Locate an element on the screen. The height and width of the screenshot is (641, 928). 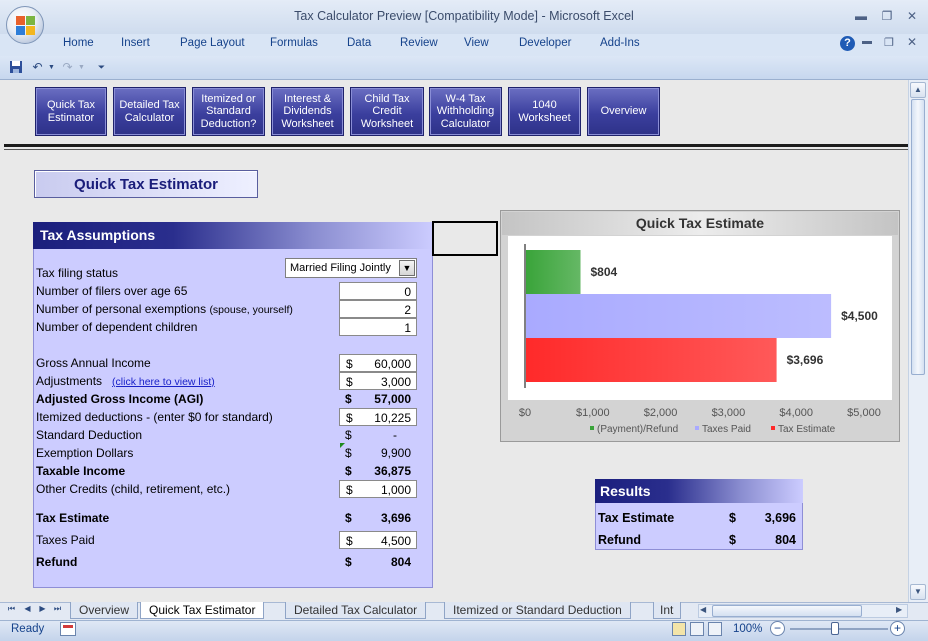
nav-itemized-or-standard-button: Itemized or Standard Deduction? is located at coordinates (228, 111).